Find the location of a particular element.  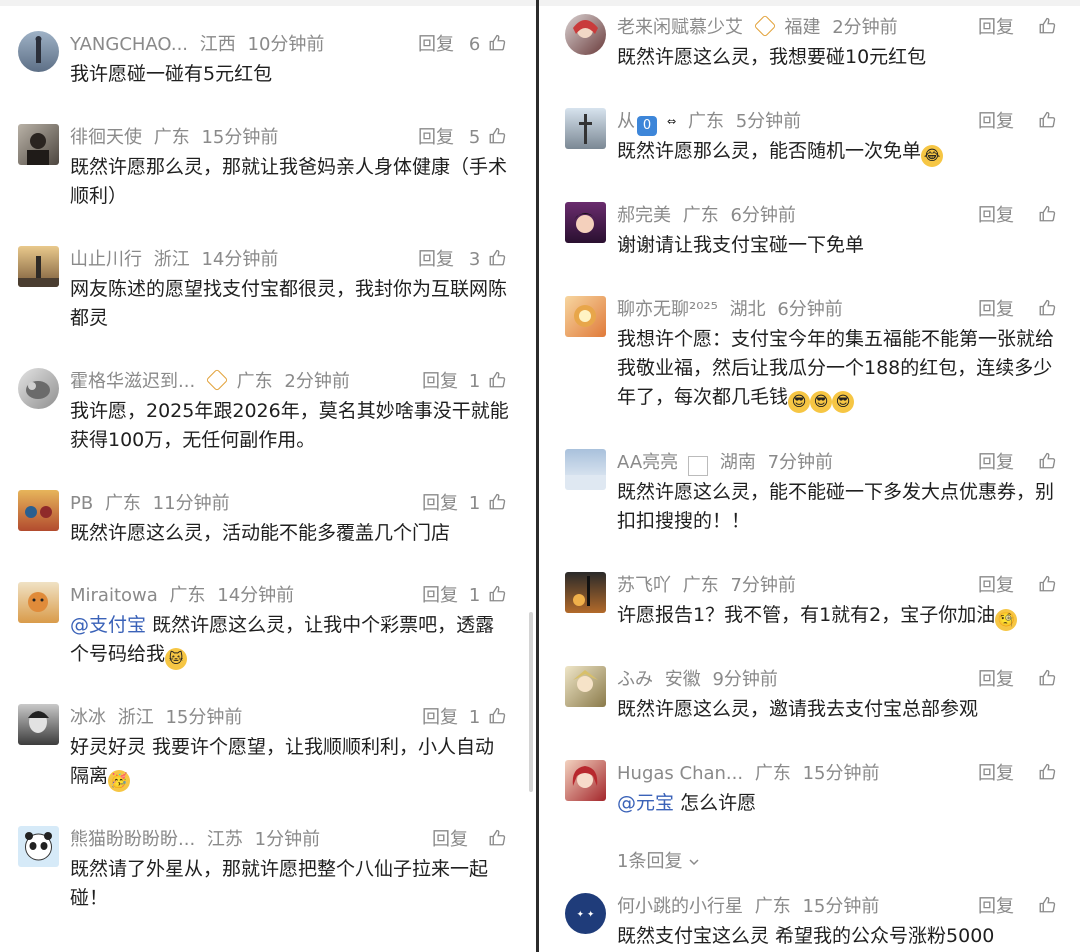

like-count: 6 is located at coordinates (474, 44).